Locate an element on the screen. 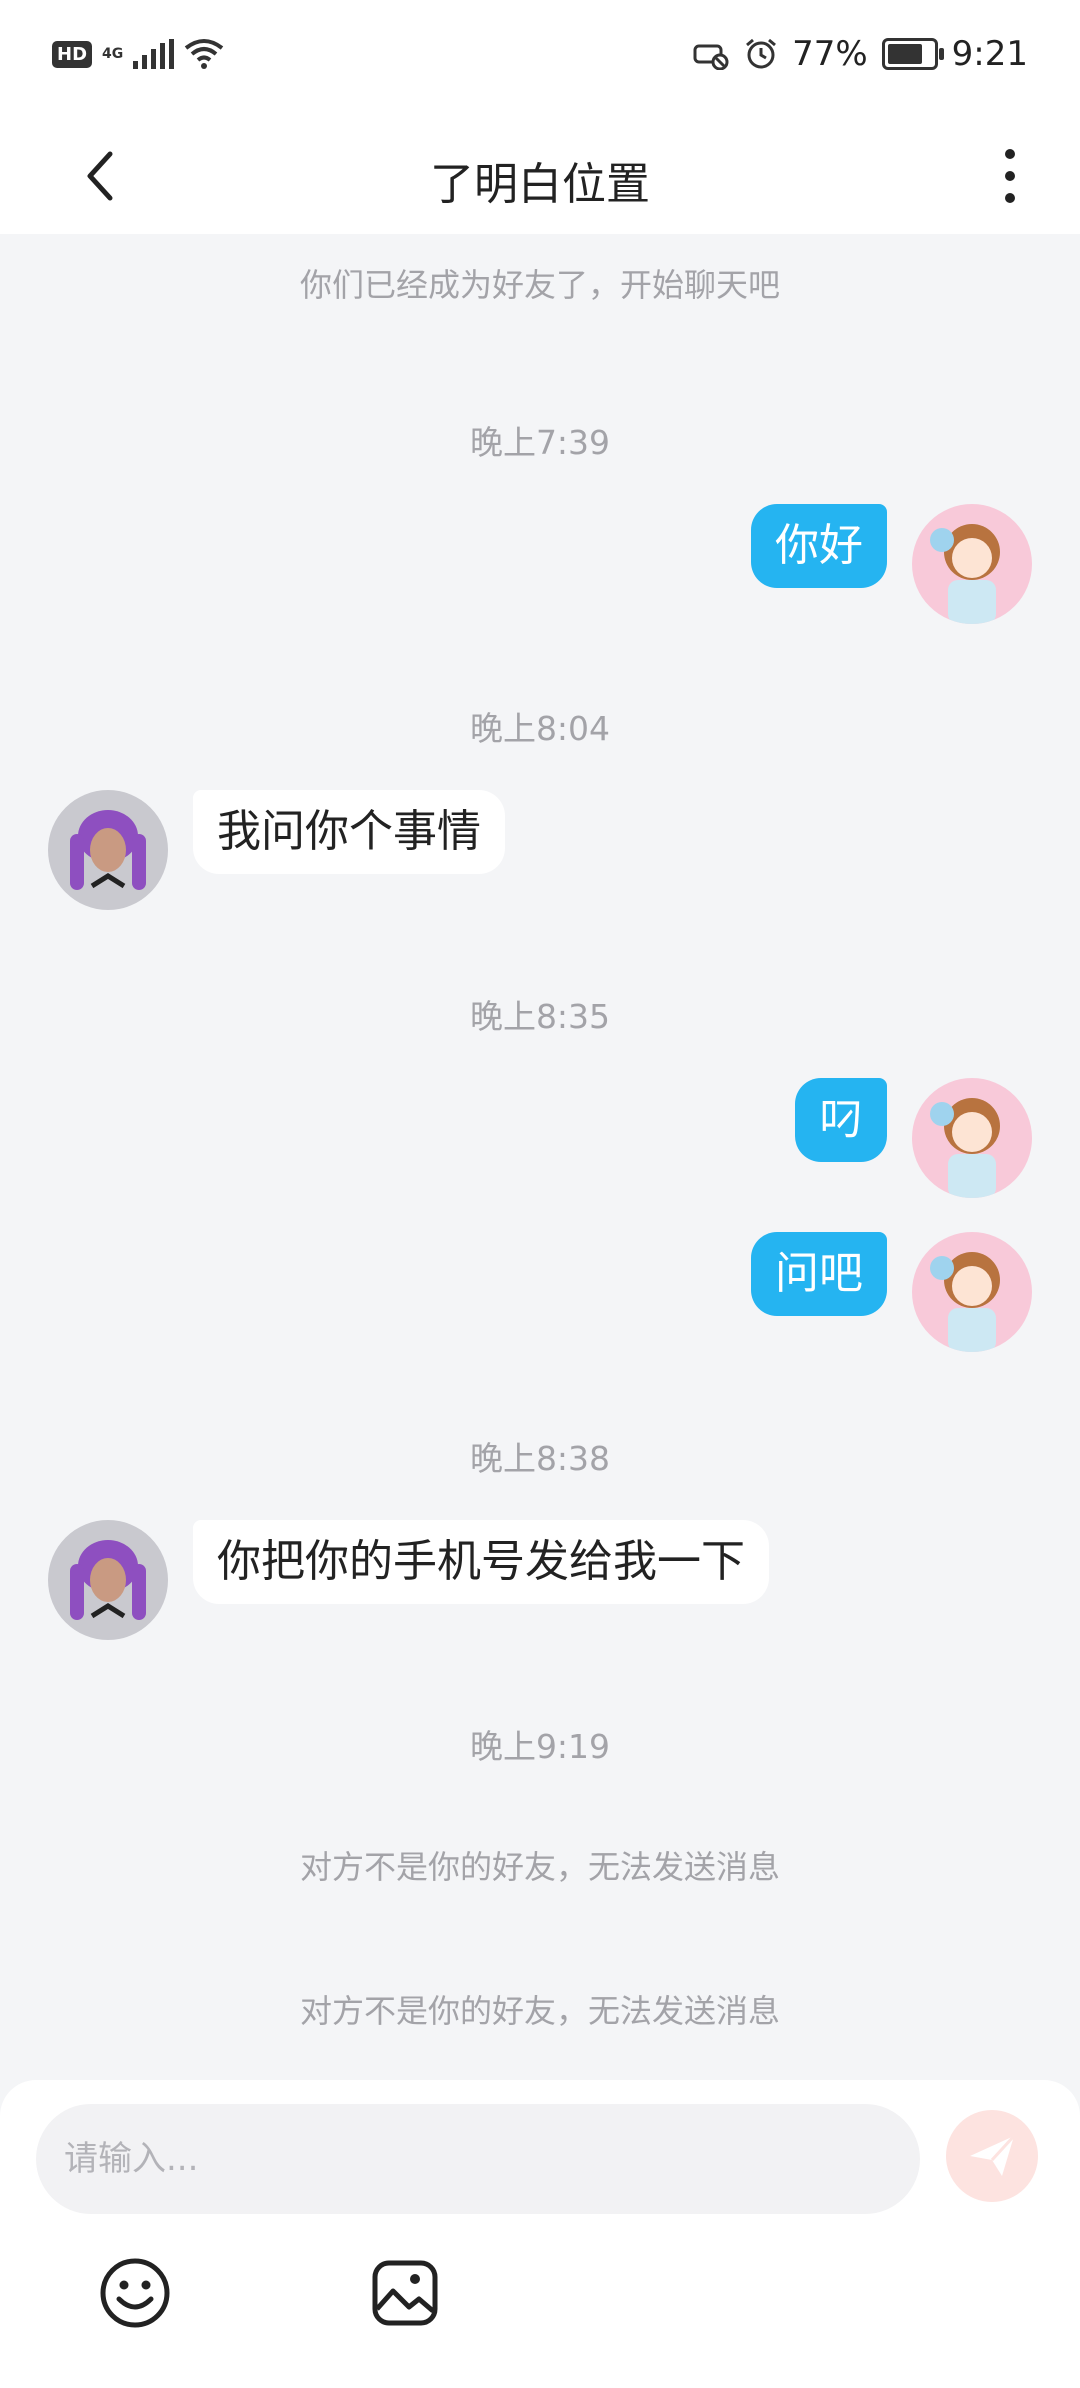 This screenshot has height=2388, width=1080. image-button is located at coordinates (405, 2293).